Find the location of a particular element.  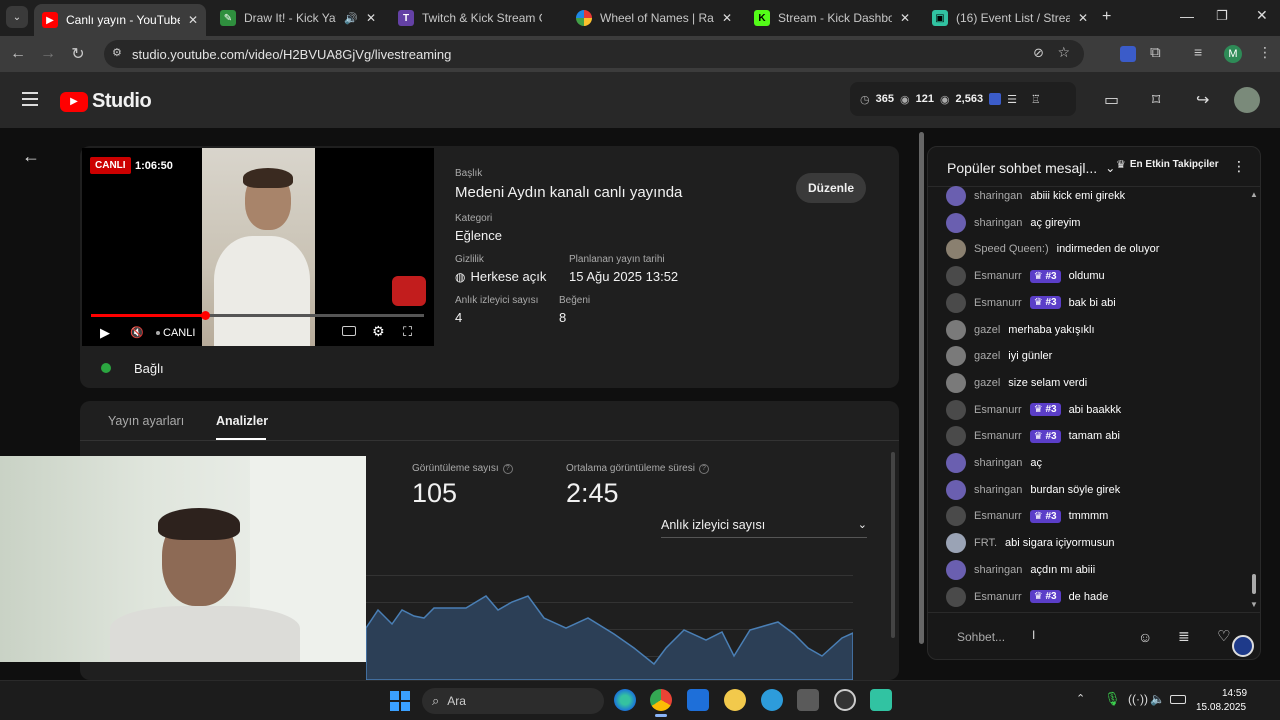

chat-author-name: FRT. is located at coordinates (985, 543).